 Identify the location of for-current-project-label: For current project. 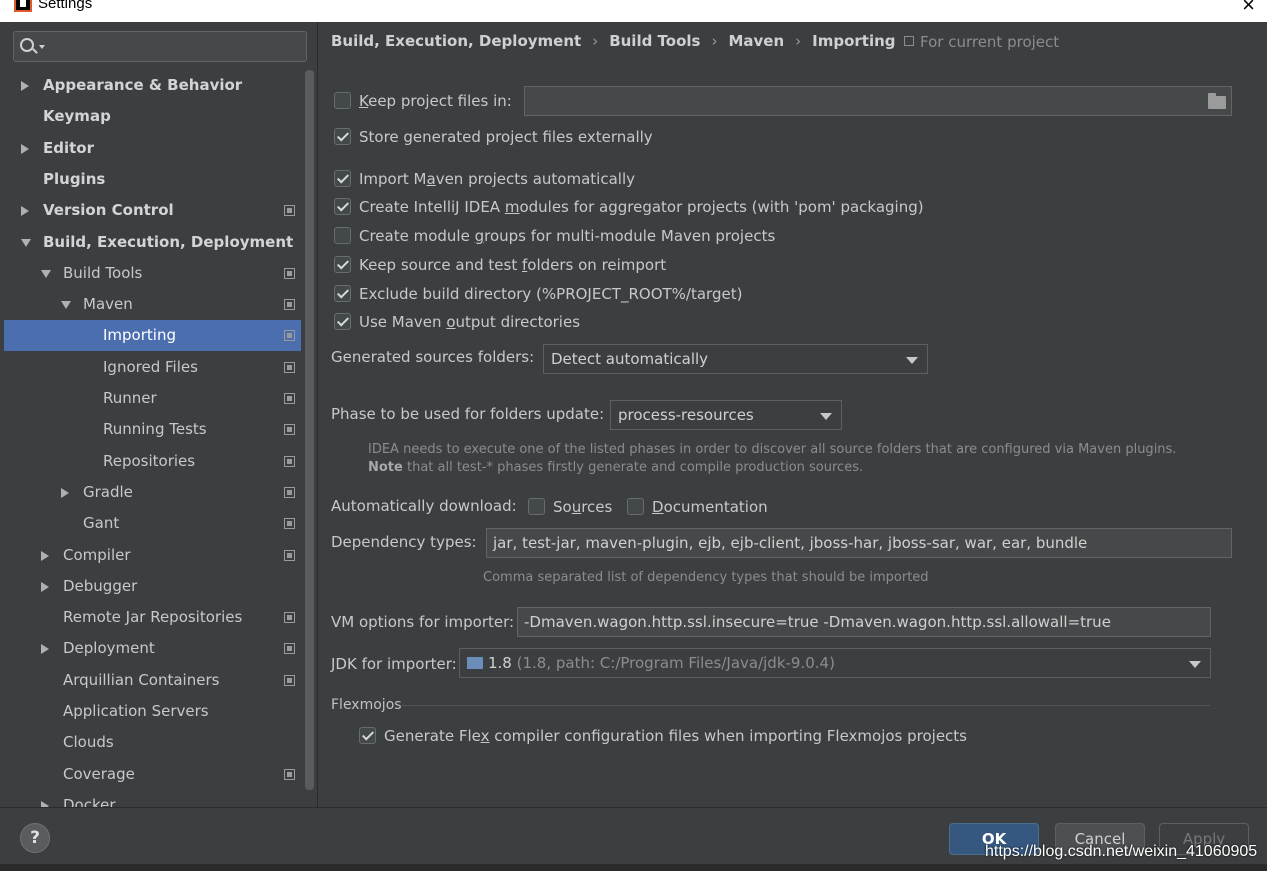
(990, 42).